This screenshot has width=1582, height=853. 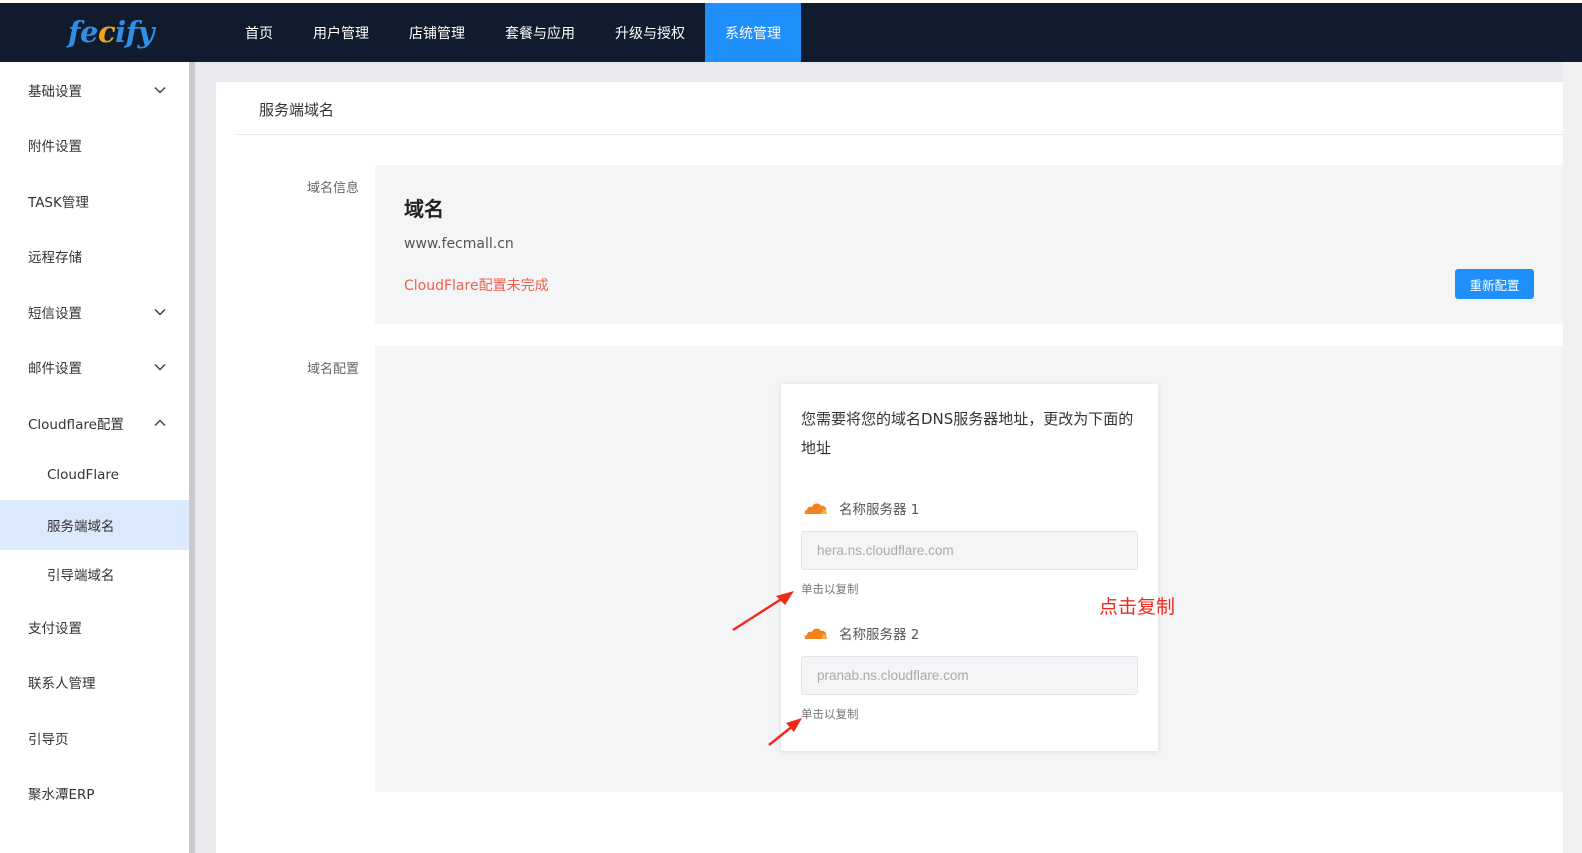 What do you see at coordinates (909, 134) in the screenshot?
I see `divider` at bounding box center [909, 134].